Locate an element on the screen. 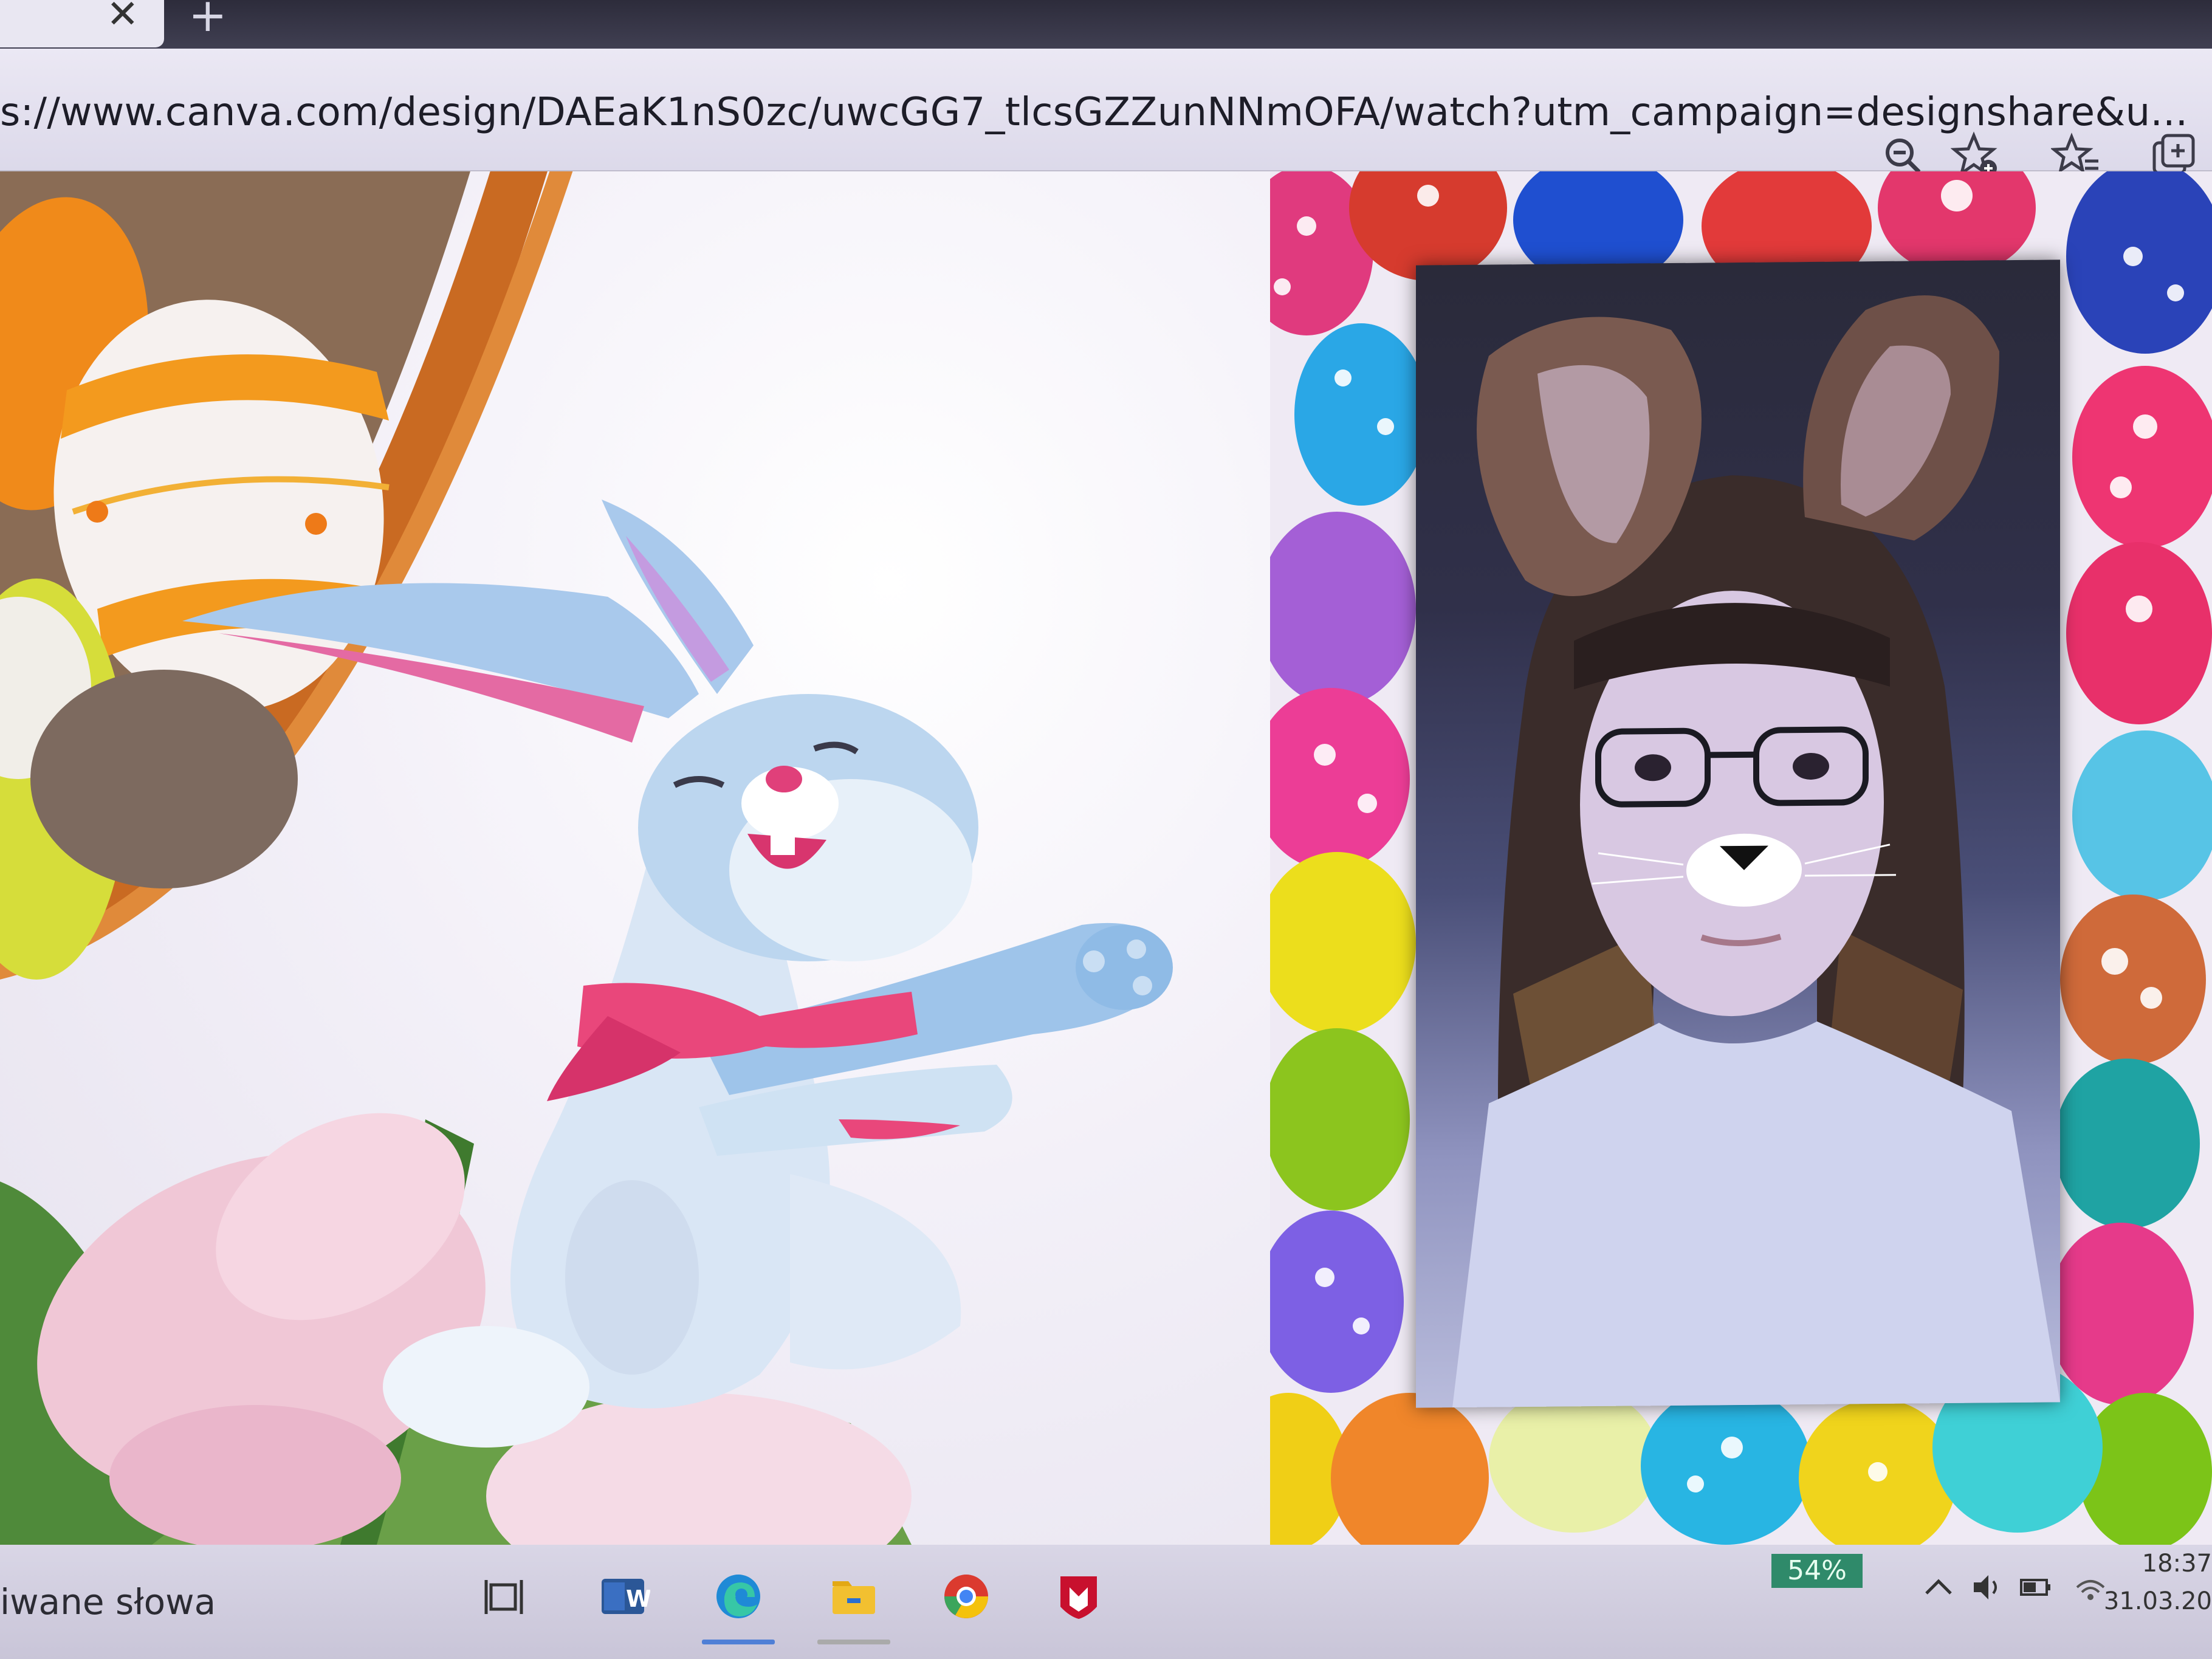  explorer-running-indicator is located at coordinates (853, 1642).